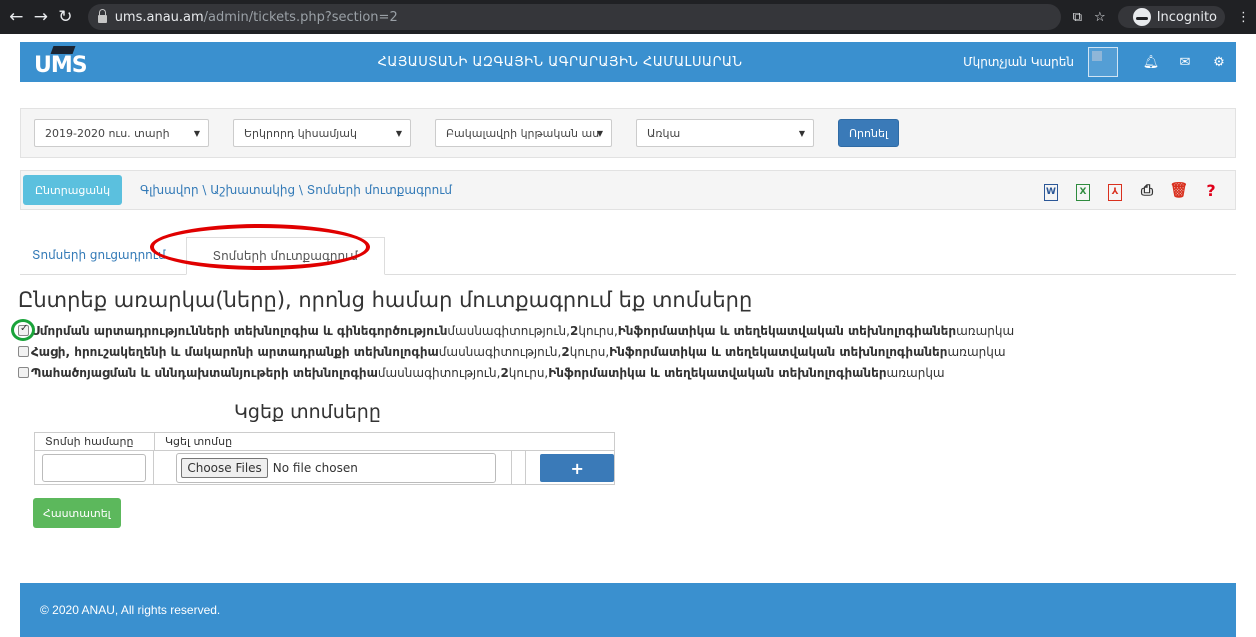  What do you see at coordinates (199, 441) in the screenshot?
I see `col-attach-ticket: Կցել տոմսը` at bounding box center [199, 441].